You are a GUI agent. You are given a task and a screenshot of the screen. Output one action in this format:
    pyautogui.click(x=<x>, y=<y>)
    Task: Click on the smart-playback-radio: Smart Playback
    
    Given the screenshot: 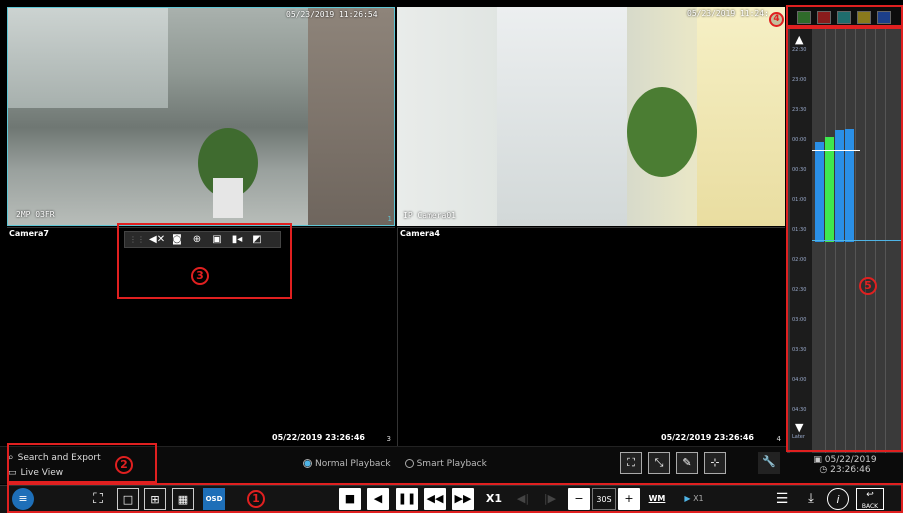 What is the action you would take?
    pyautogui.click(x=445, y=464)
    